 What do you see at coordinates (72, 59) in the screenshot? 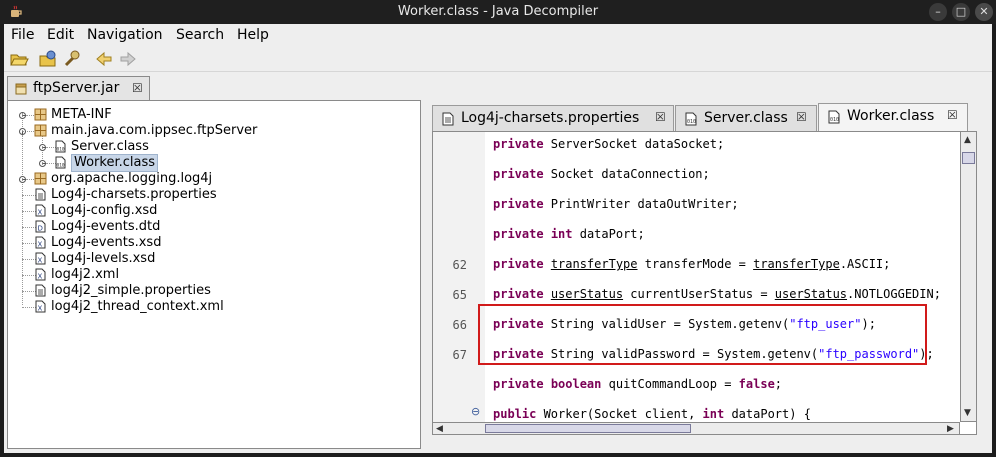
I see `find-icon` at bounding box center [72, 59].